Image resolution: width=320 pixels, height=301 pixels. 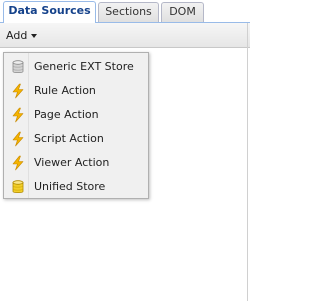 I want to click on menu-item-label: Unified Store, so click(x=70, y=186).